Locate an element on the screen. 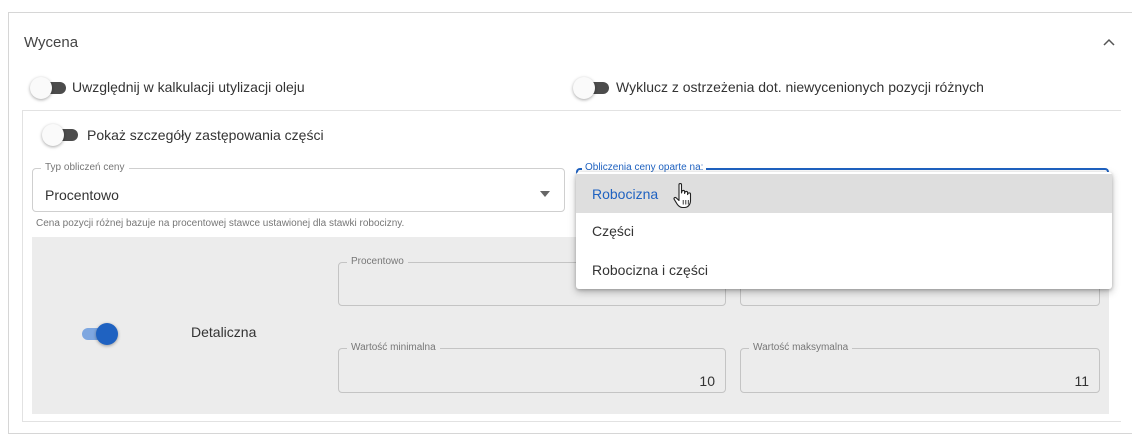 The height and width of the screenshot is (434, 1132). retail-toggle is located at coordinates (99, 334).